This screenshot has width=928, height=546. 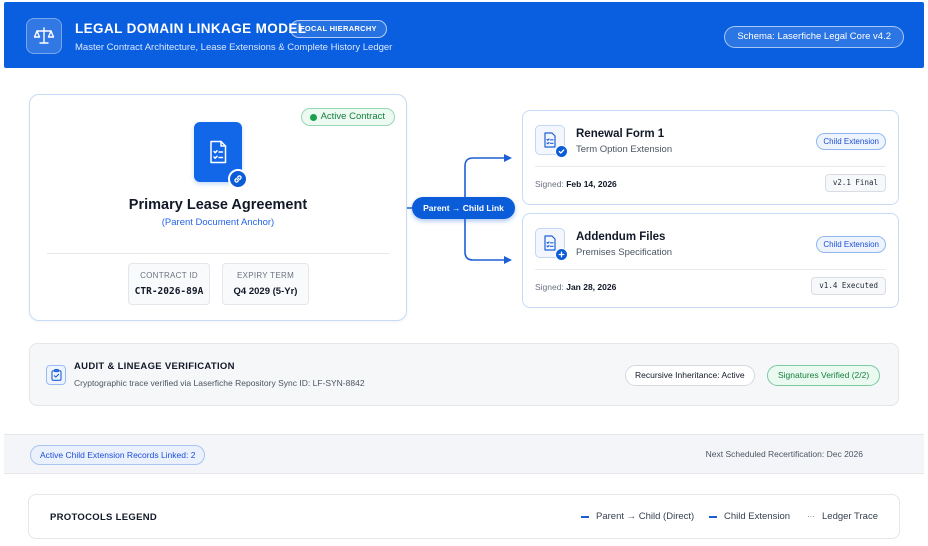 I want to click on legend-item-parent-child: Parent → Child (Direct), so click(x=637, y=516).